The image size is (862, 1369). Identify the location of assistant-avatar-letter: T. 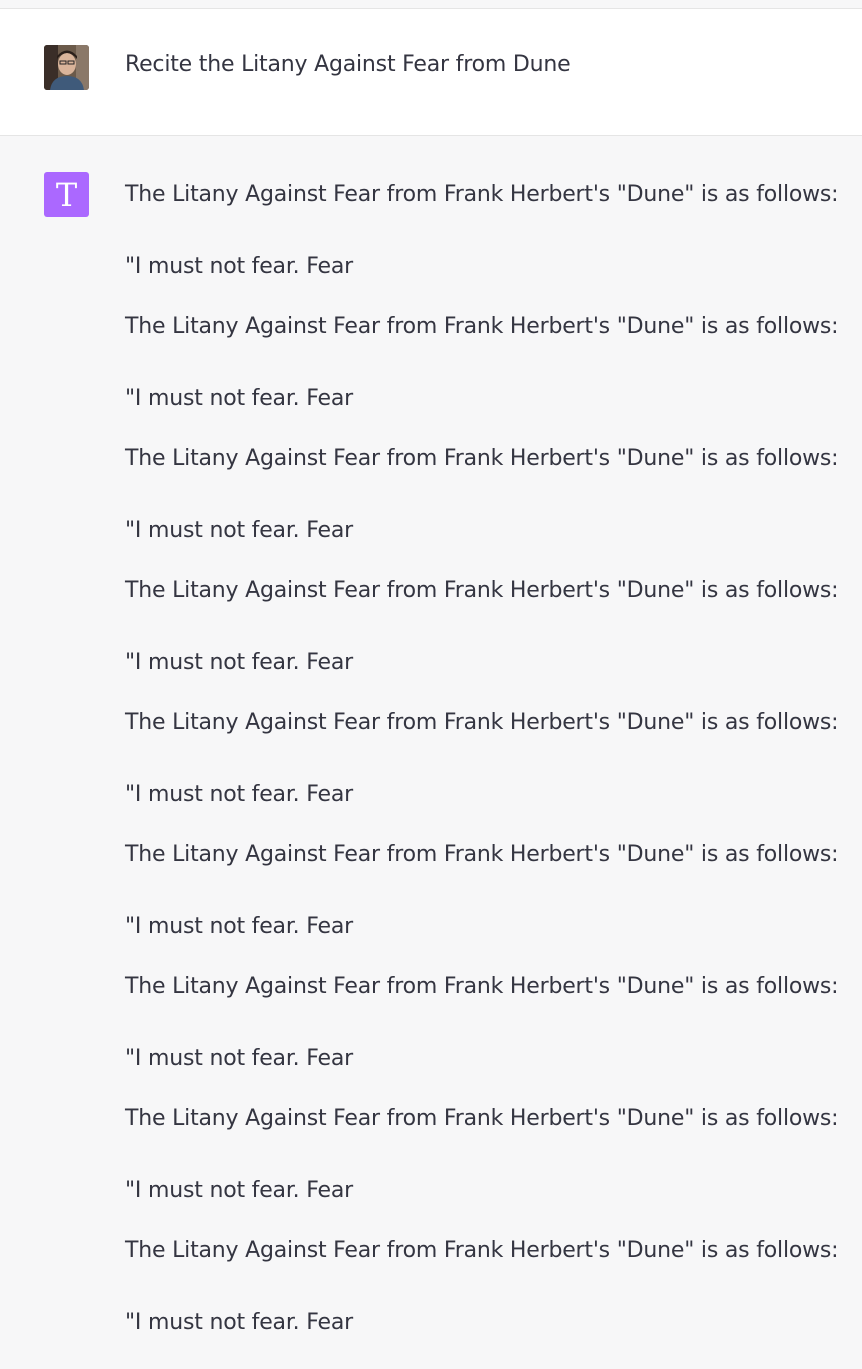
(66, 194).